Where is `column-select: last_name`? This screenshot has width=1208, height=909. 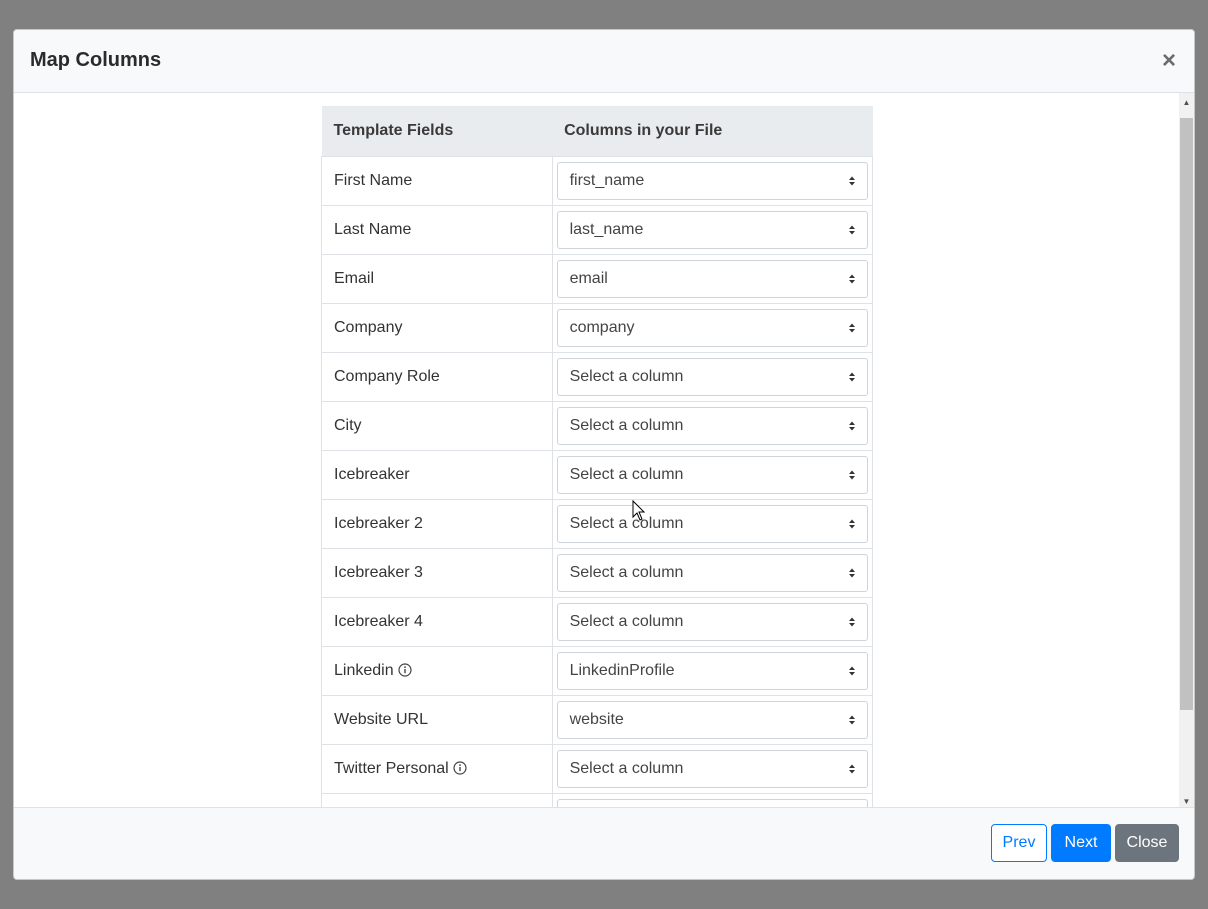
column-select: last_name is located at coordinates (712, 229).